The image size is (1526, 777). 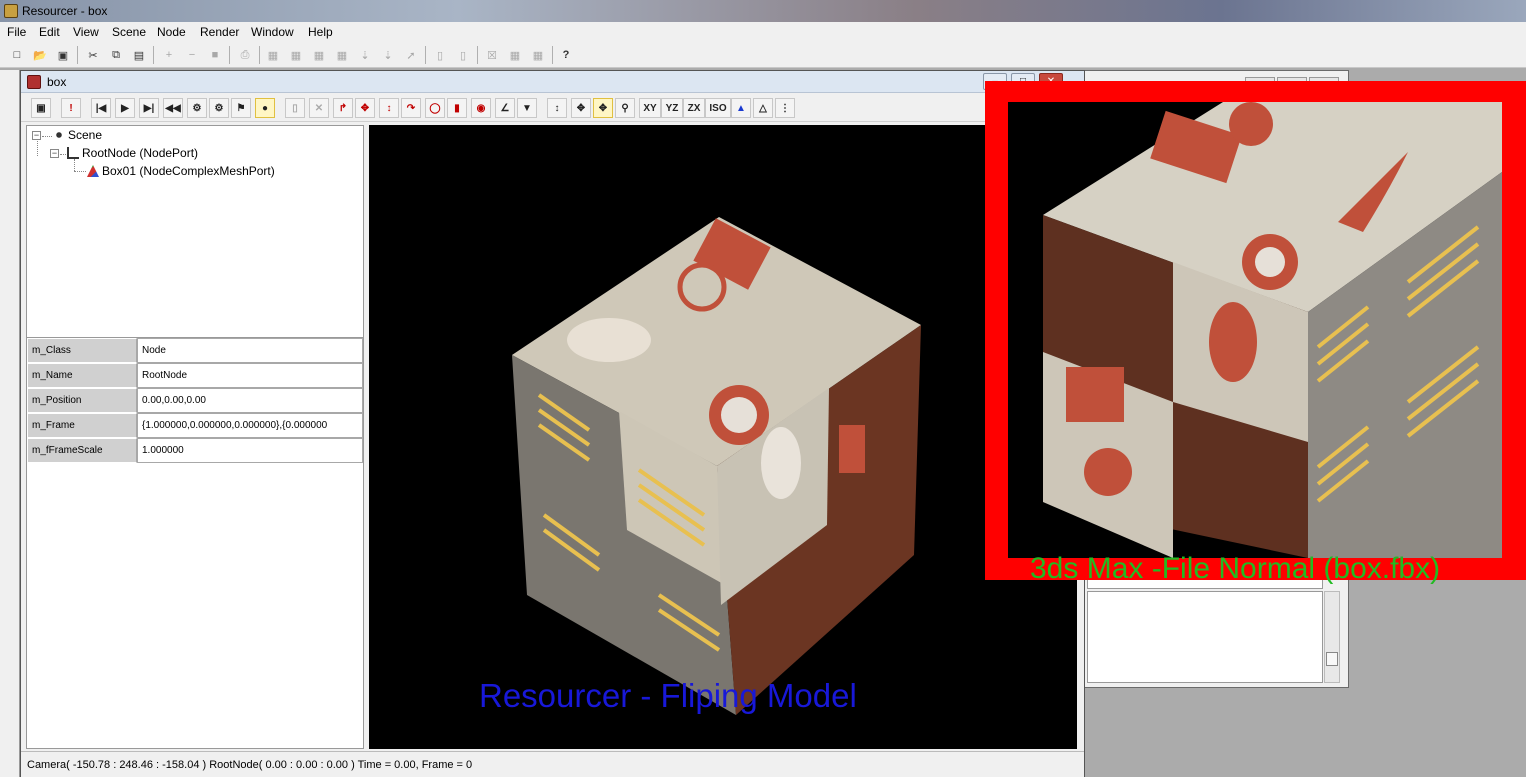 What do you see at coordinates (197, 108) in the screenshot?
I see `settings-icon: ⚙` at bounding box center [197, 108].